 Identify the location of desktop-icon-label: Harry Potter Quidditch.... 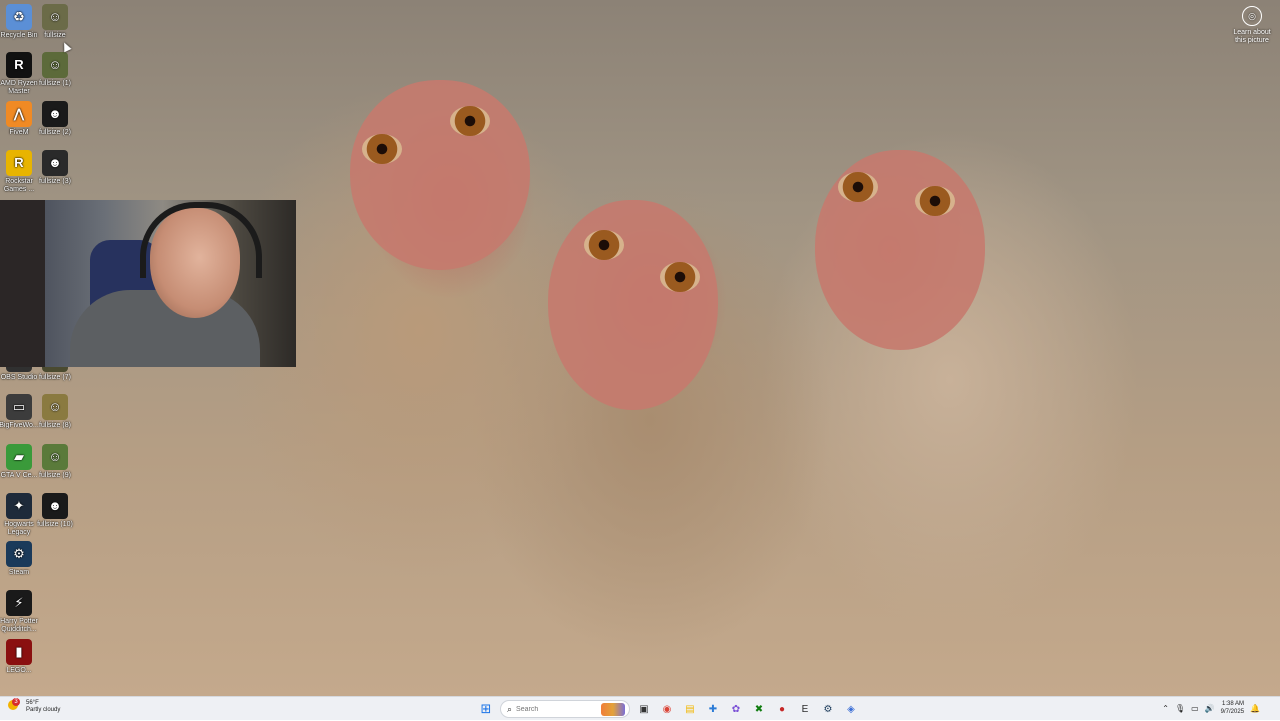
(19, 625).